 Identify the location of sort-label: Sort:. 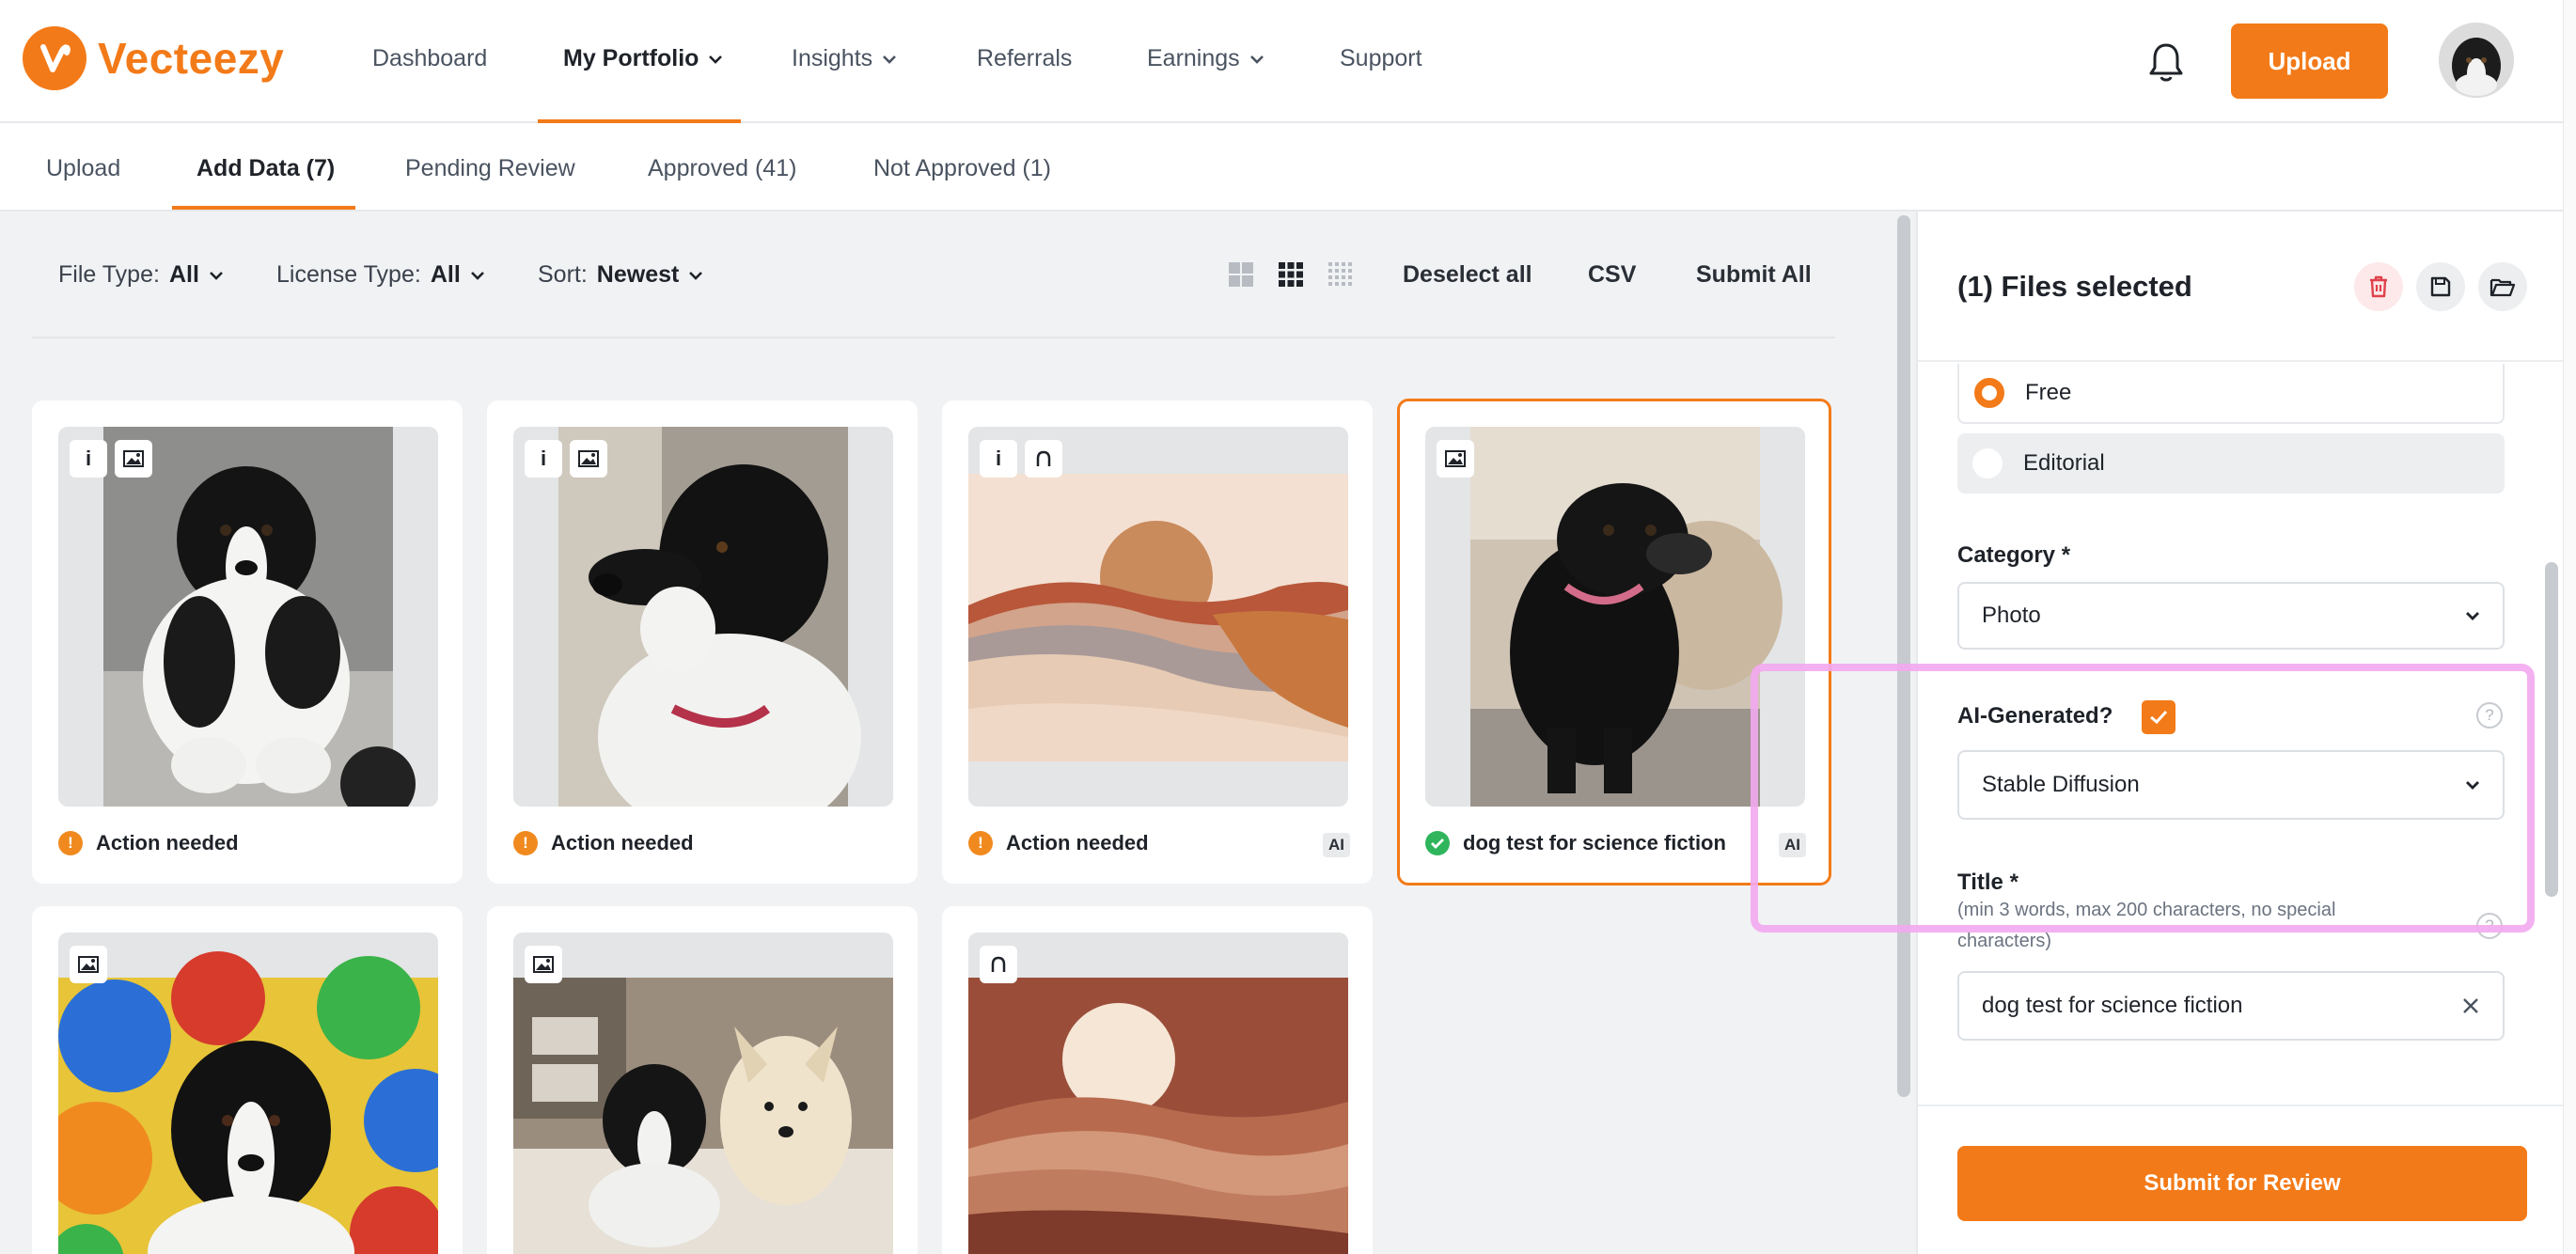
(563, 274).